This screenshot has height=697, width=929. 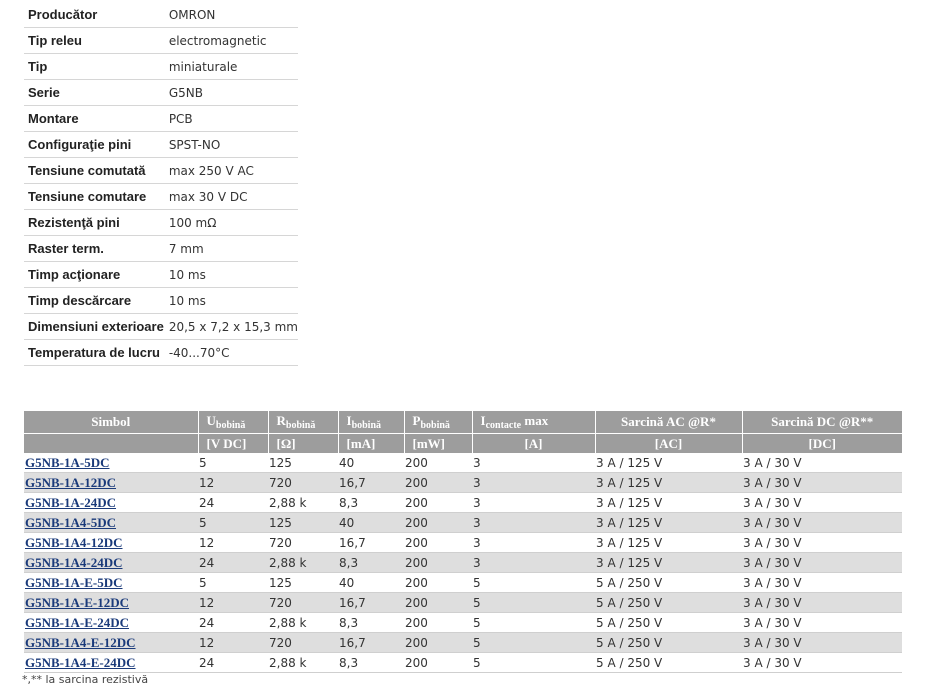 I want to click on spec-label: Tensiune comutată, so click(x=94, y=170).